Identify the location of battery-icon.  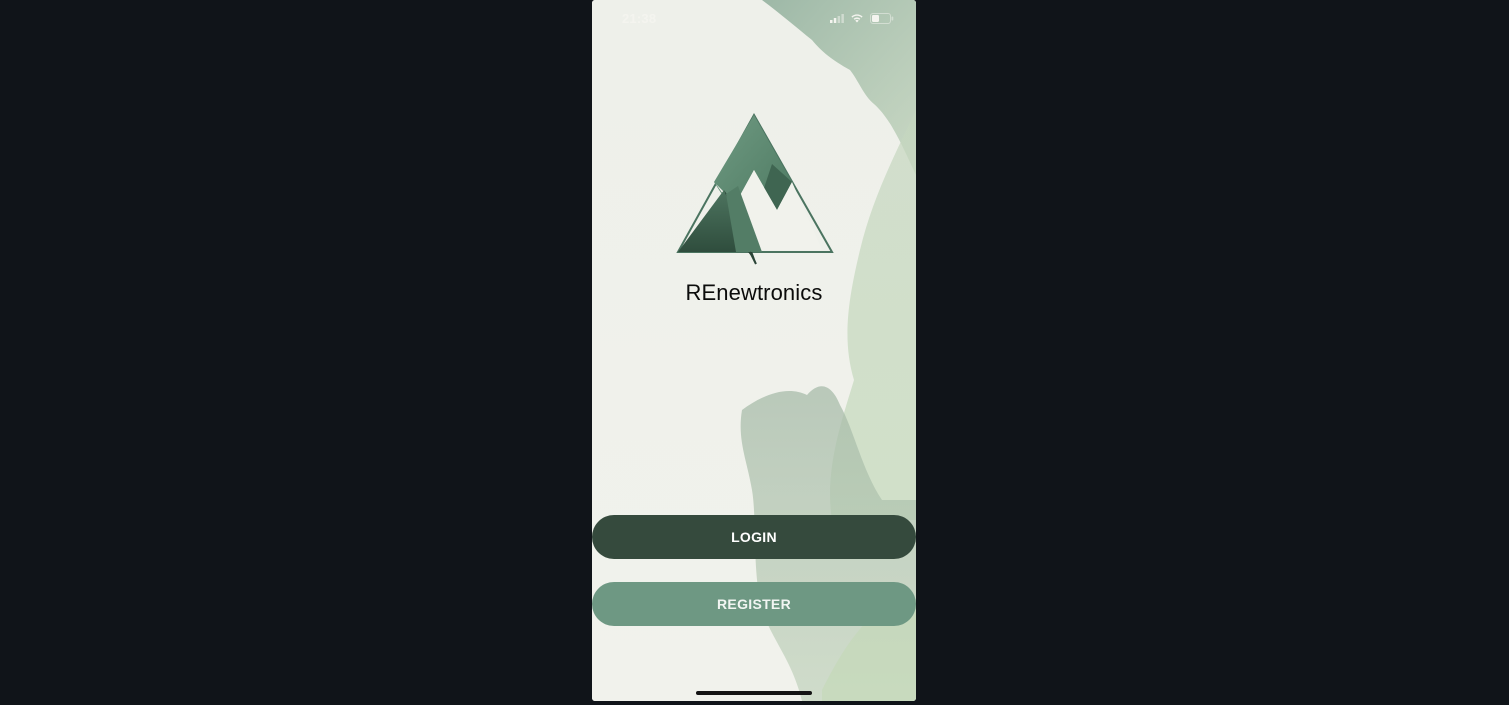
(882, 18).